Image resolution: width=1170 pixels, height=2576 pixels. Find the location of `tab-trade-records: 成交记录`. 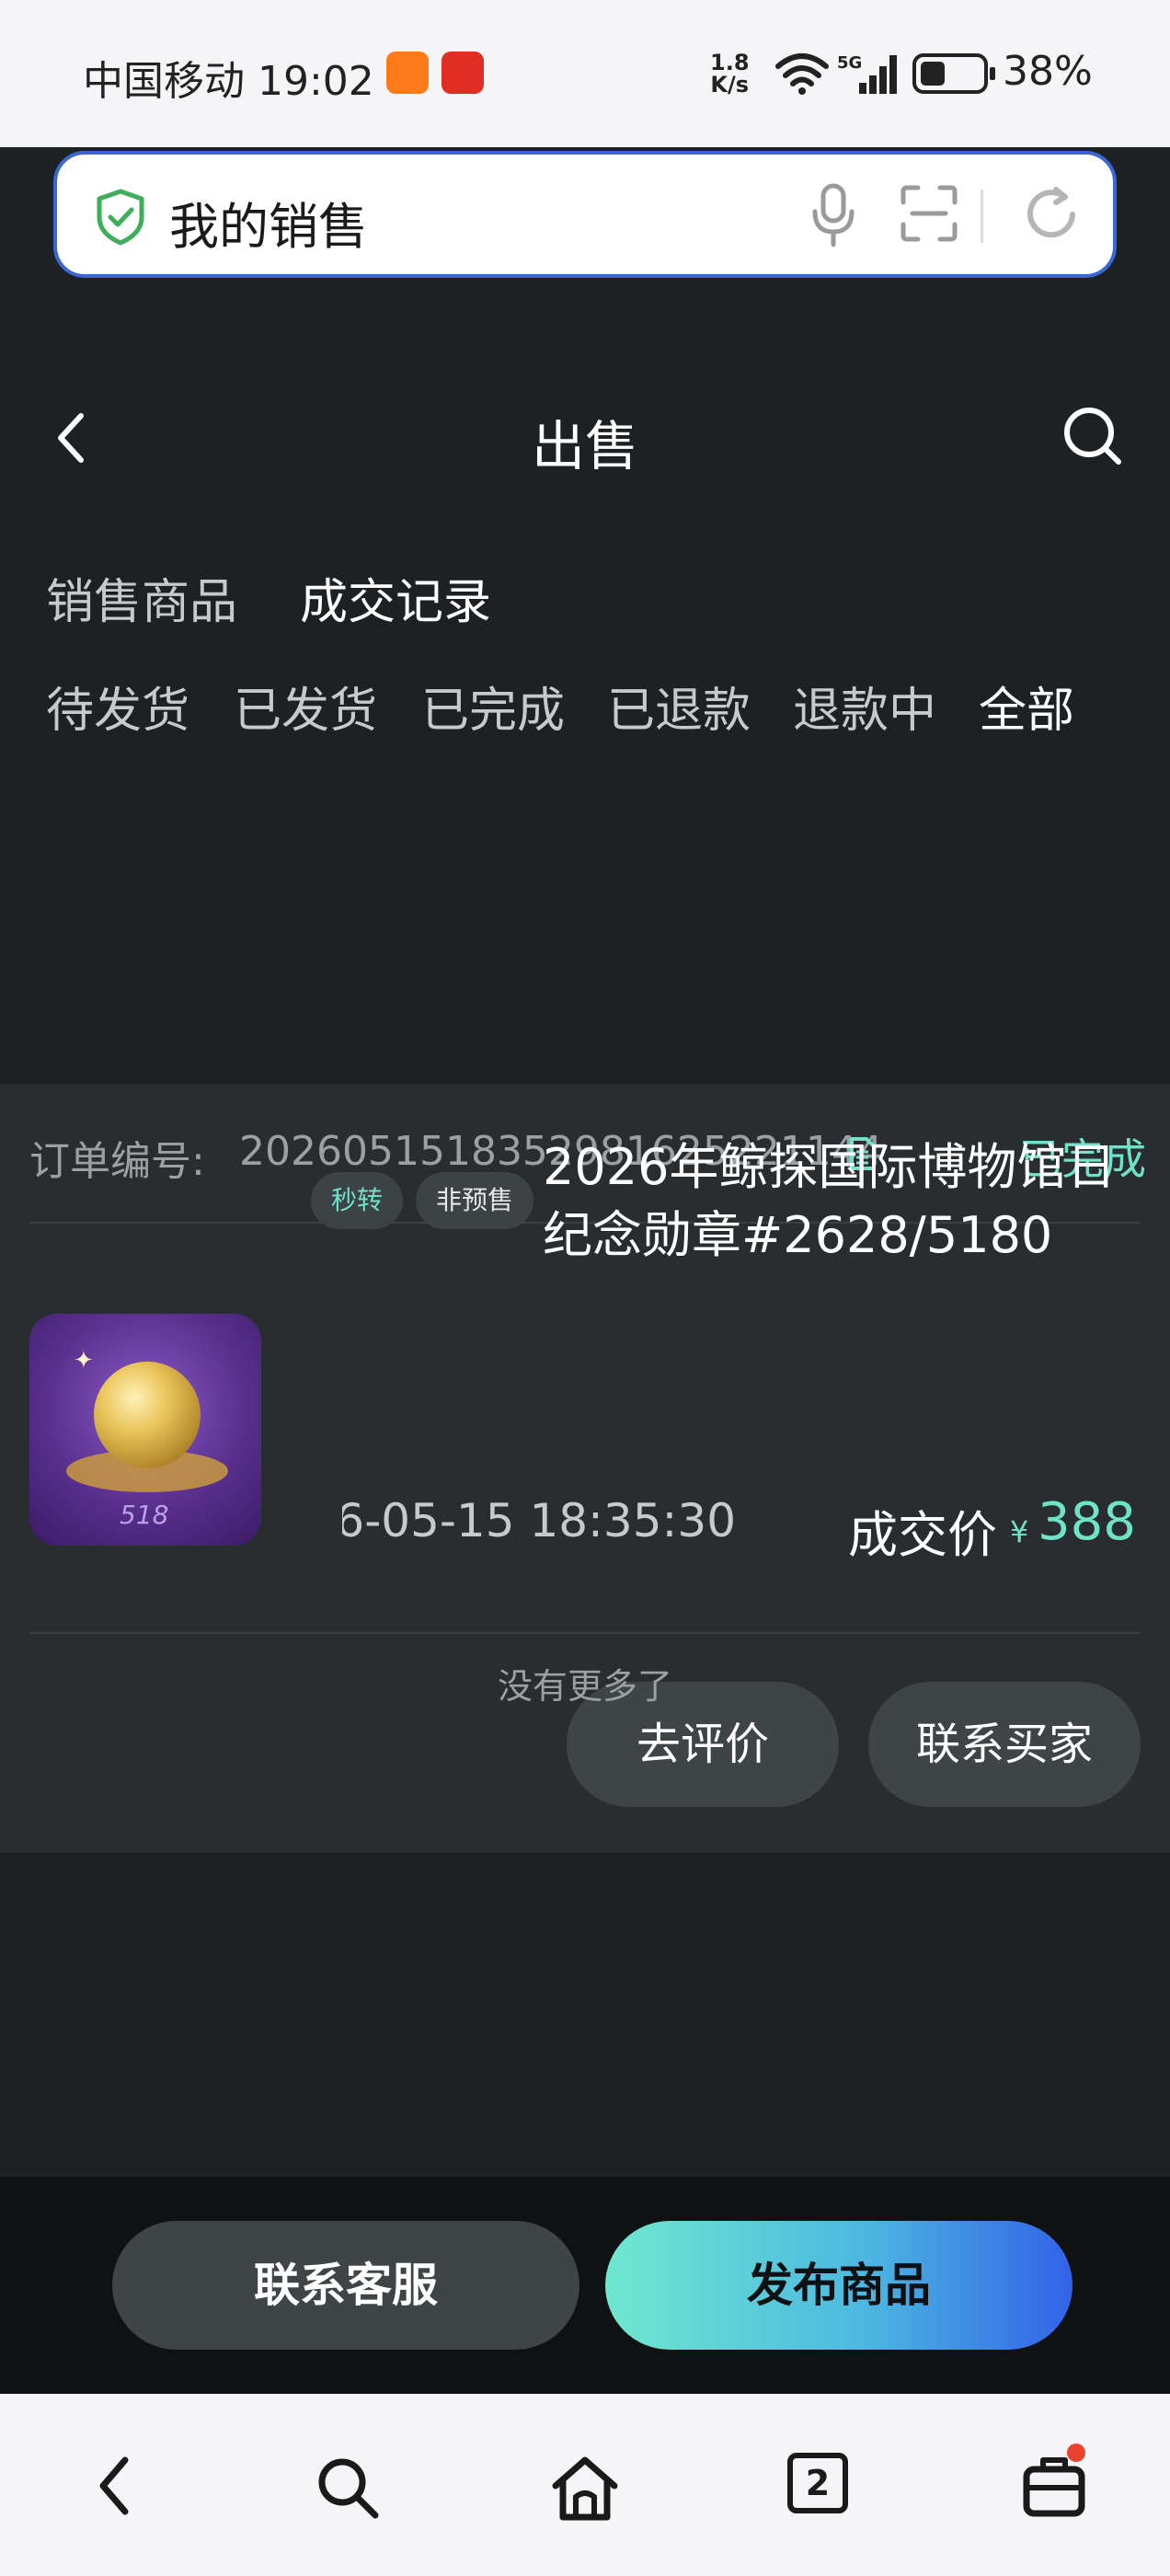

tab-trade-records: 成交记录 is located at coordinates (395, 597).